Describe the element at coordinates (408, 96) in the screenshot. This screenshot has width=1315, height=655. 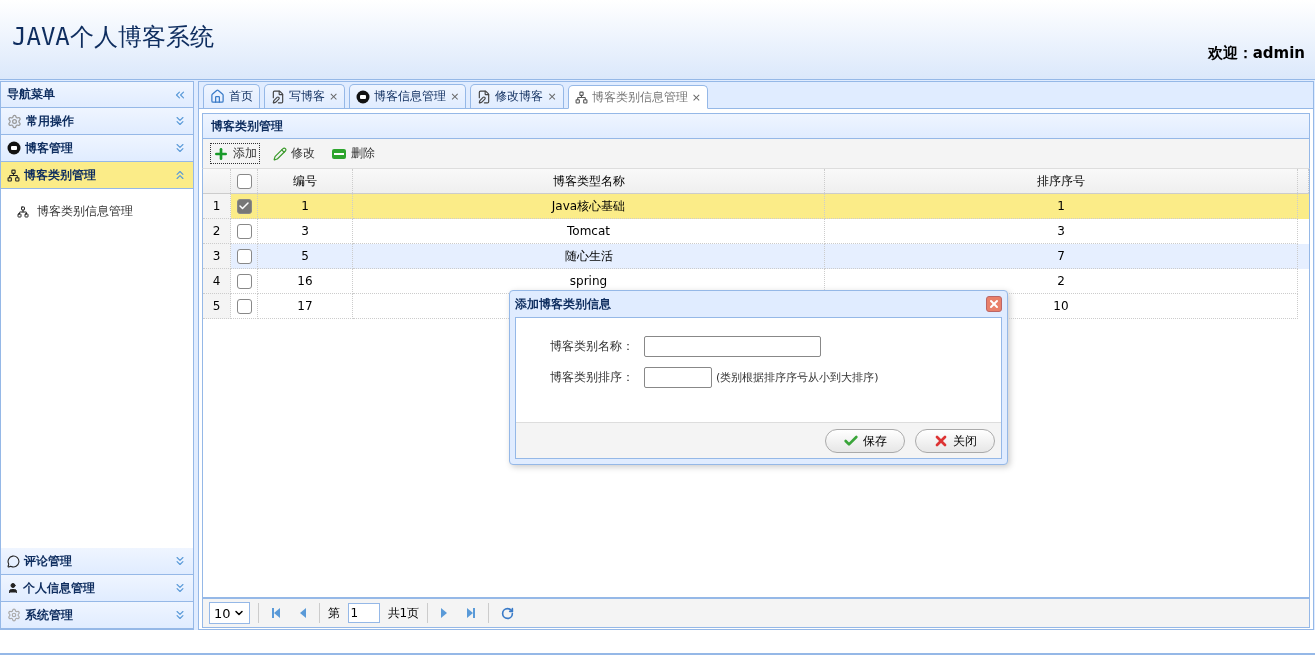
I see `tab: 博客信息管理 ×` at that location.